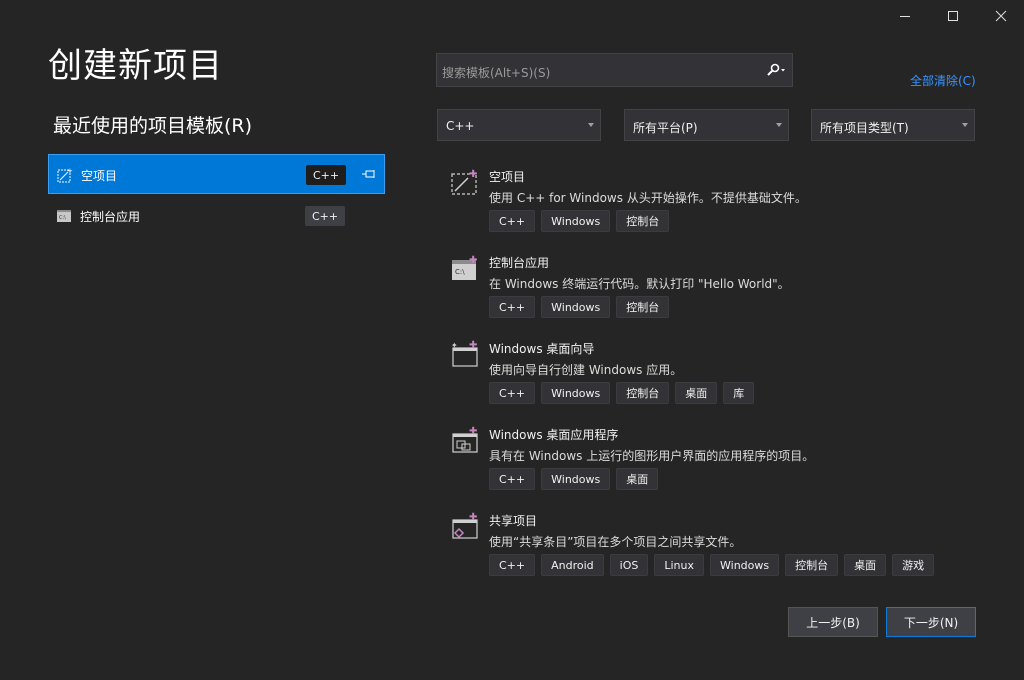 This screenshot has height=680, width=1024. What do you see at coordinates (931, 622) in the screenshot?
I see `next-button: 下一步(N)` at bounding box center [931, 622].